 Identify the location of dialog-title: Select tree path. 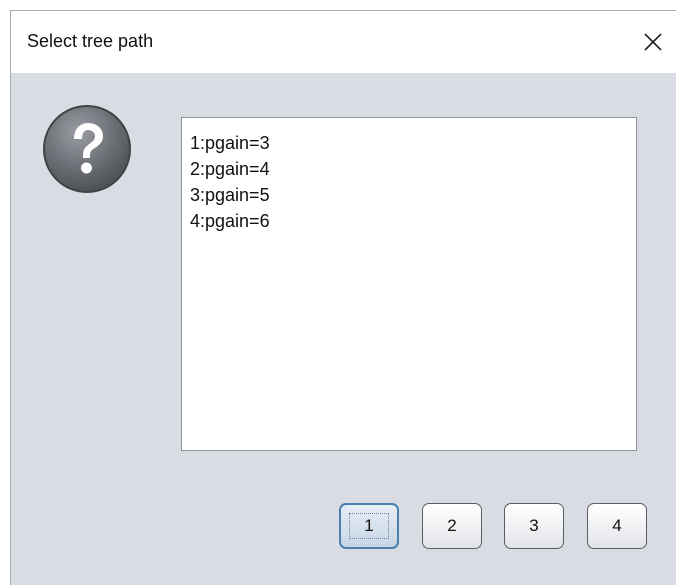
(90, 41).